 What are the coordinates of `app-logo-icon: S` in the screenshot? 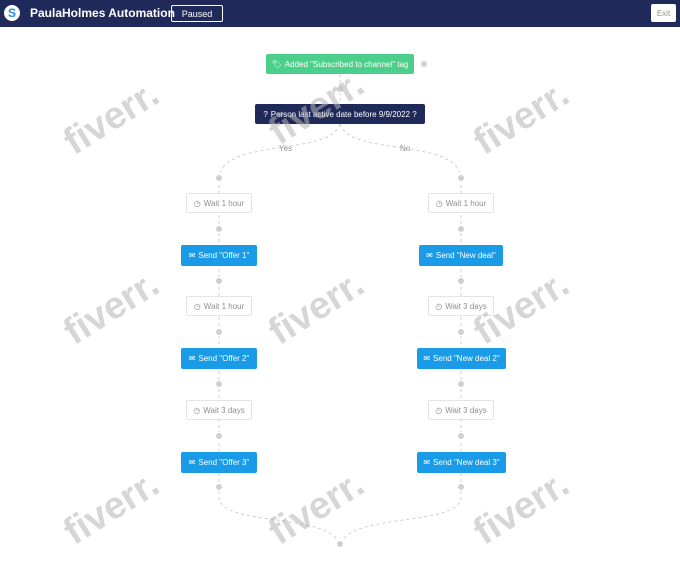 It's located at (12, 13).